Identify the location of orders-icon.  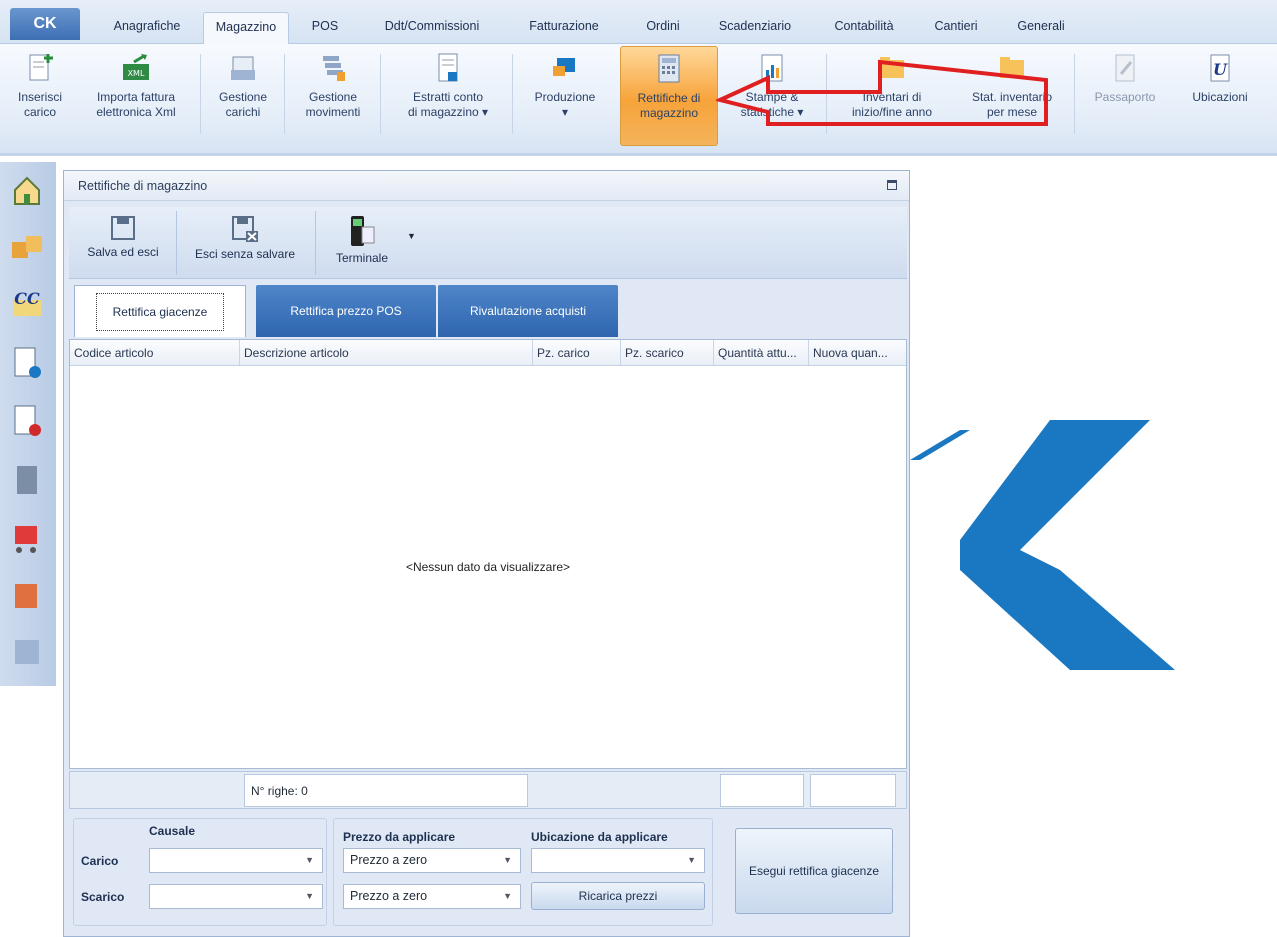
(27, 596).